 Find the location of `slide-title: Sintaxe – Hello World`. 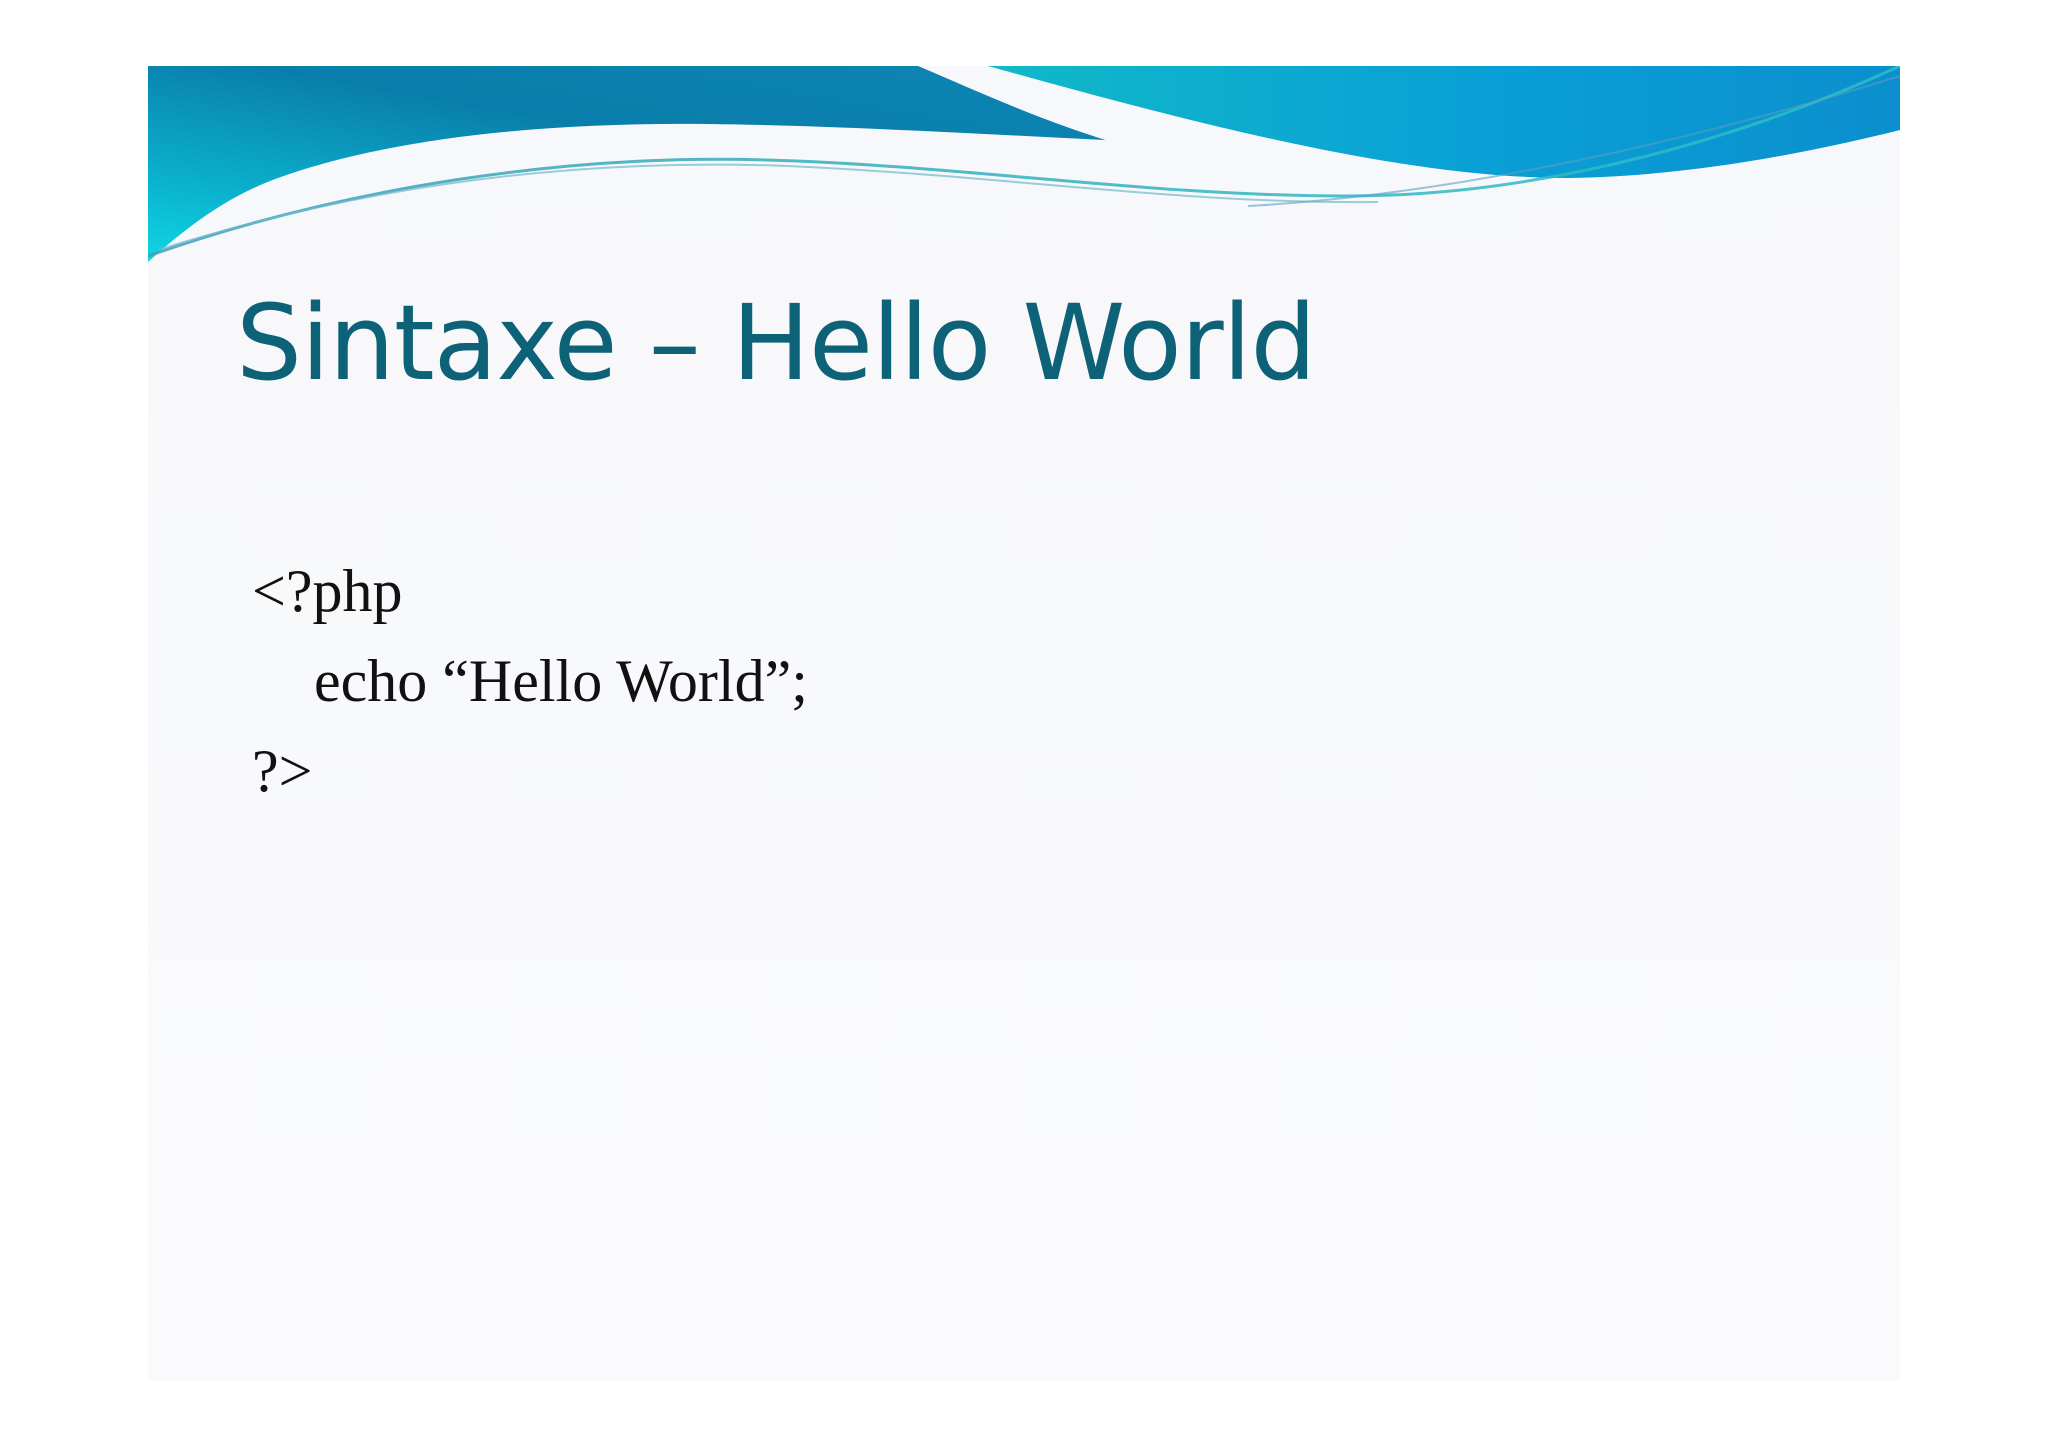

slide-title: Sintaxe – Hello World is located at coordinates (776, 343).